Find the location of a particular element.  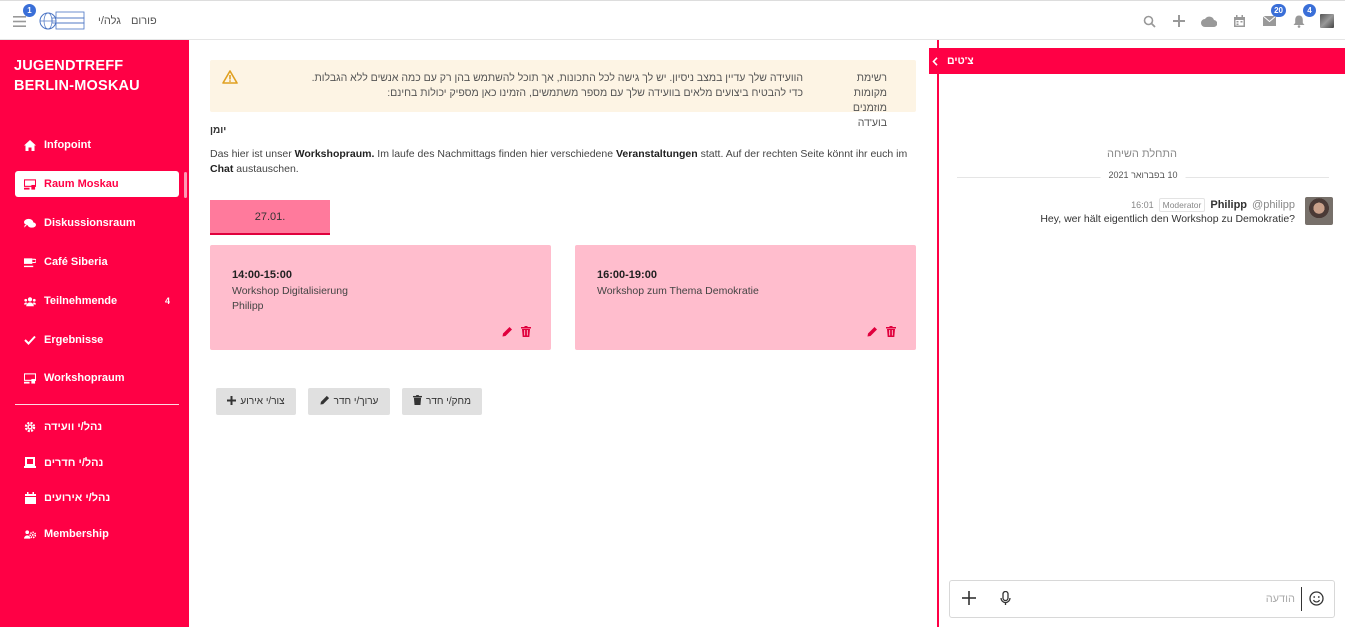

sidebar-item-manage-events: נהל/י אירועים is located at coordinates (97, 498).